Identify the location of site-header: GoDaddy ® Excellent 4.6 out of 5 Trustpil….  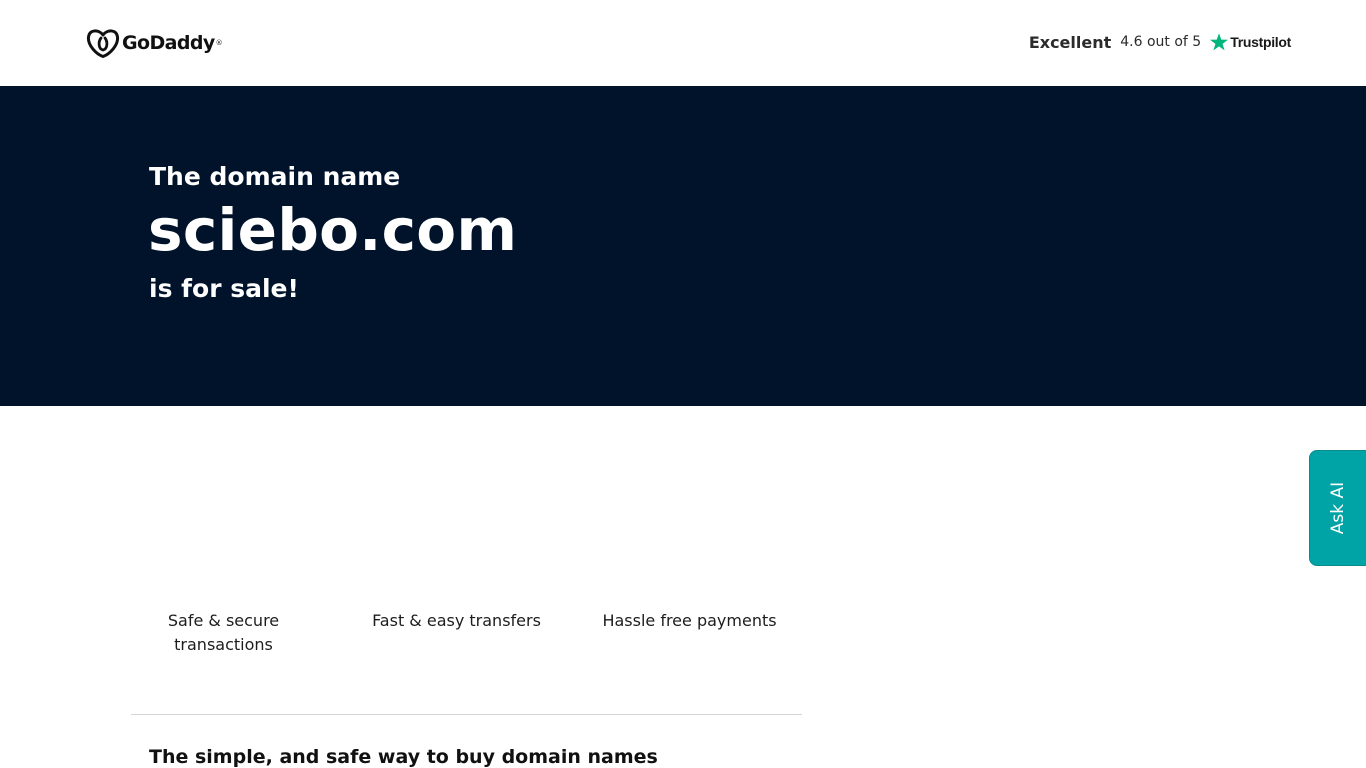
(683, 43).